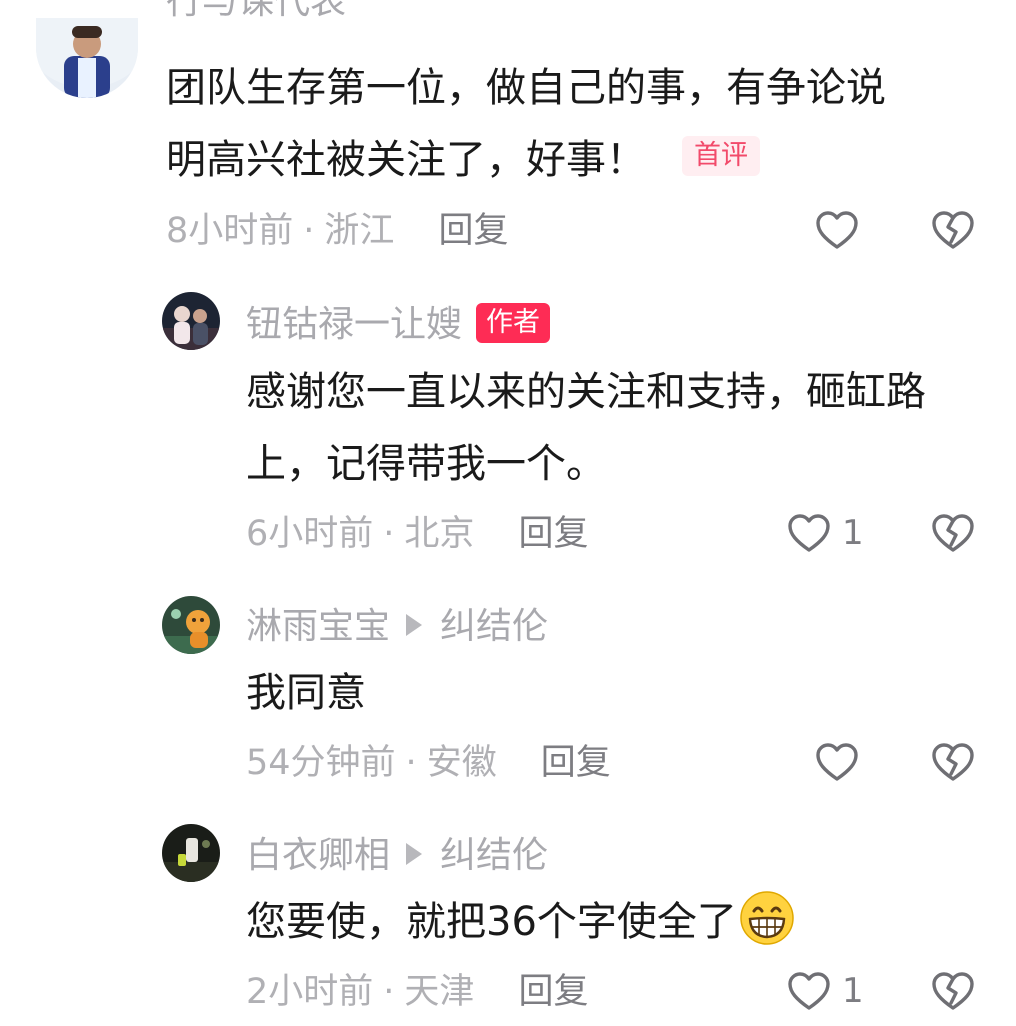  What do you see at coordinates (318, 626) in the screenshot?
I see `comment-author-name: 淋雨宝宝` at bounding box center [318, 626].